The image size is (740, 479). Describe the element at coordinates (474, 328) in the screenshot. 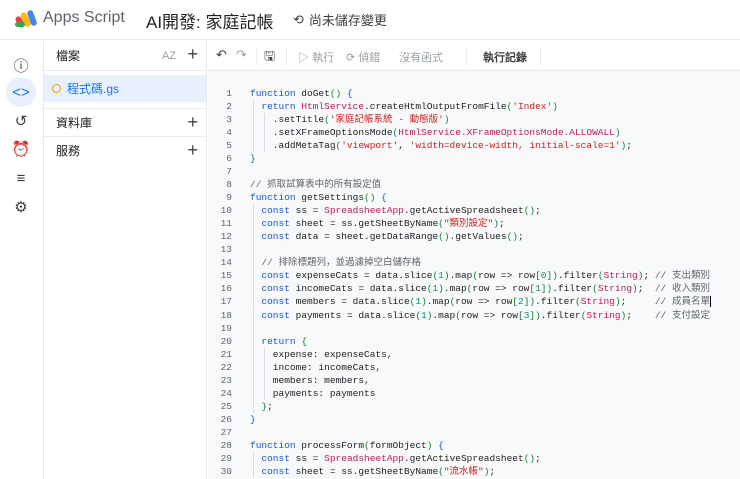

I see `code-line: 19` at that location.